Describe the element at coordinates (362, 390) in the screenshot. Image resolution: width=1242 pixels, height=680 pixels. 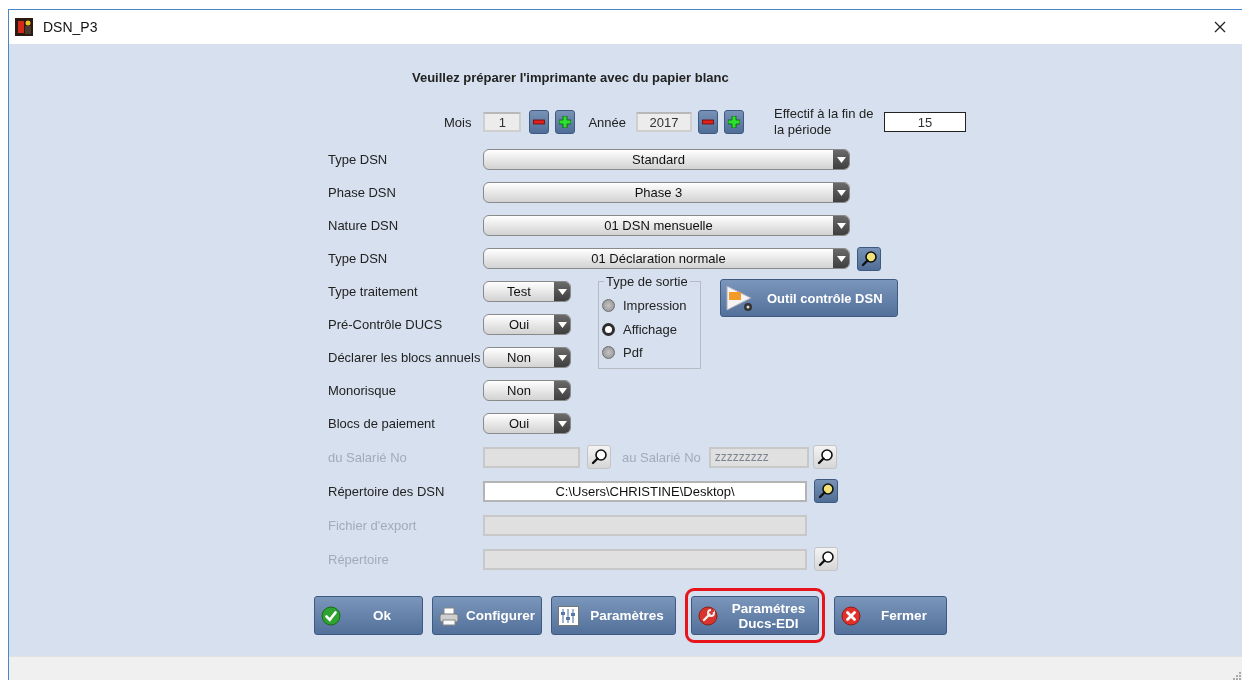
I see `field-label: Monorisque` at that location.